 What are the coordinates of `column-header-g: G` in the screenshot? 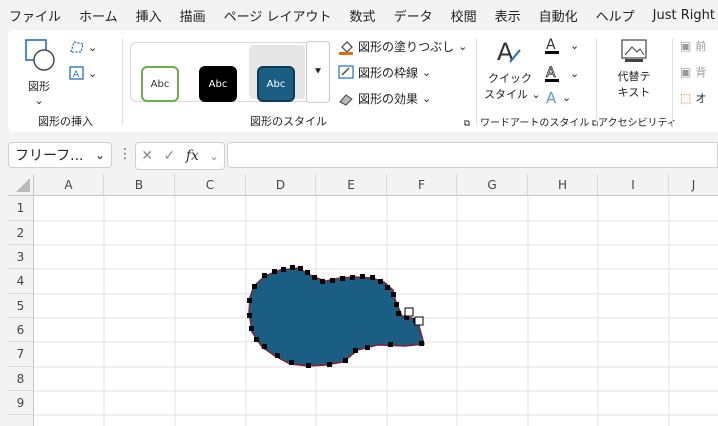 It's located at (492, 185).